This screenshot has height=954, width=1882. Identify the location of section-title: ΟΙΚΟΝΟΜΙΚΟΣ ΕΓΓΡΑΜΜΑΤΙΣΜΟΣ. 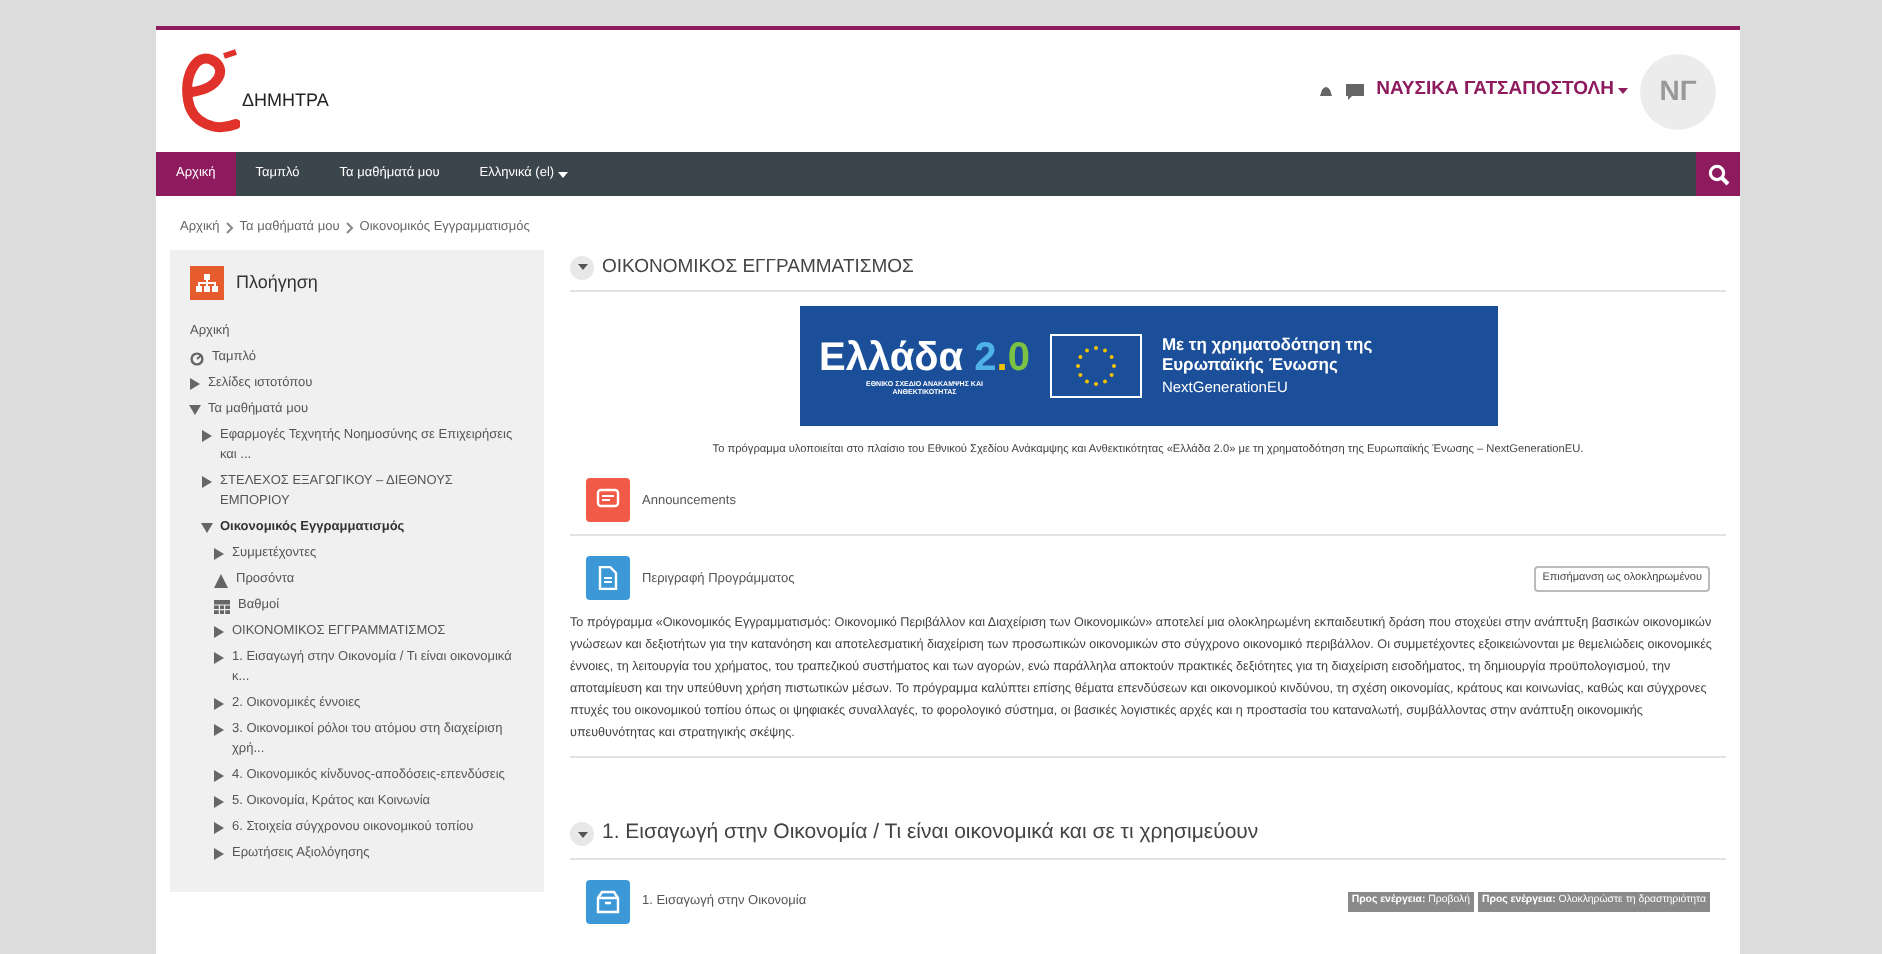
(758, 267).